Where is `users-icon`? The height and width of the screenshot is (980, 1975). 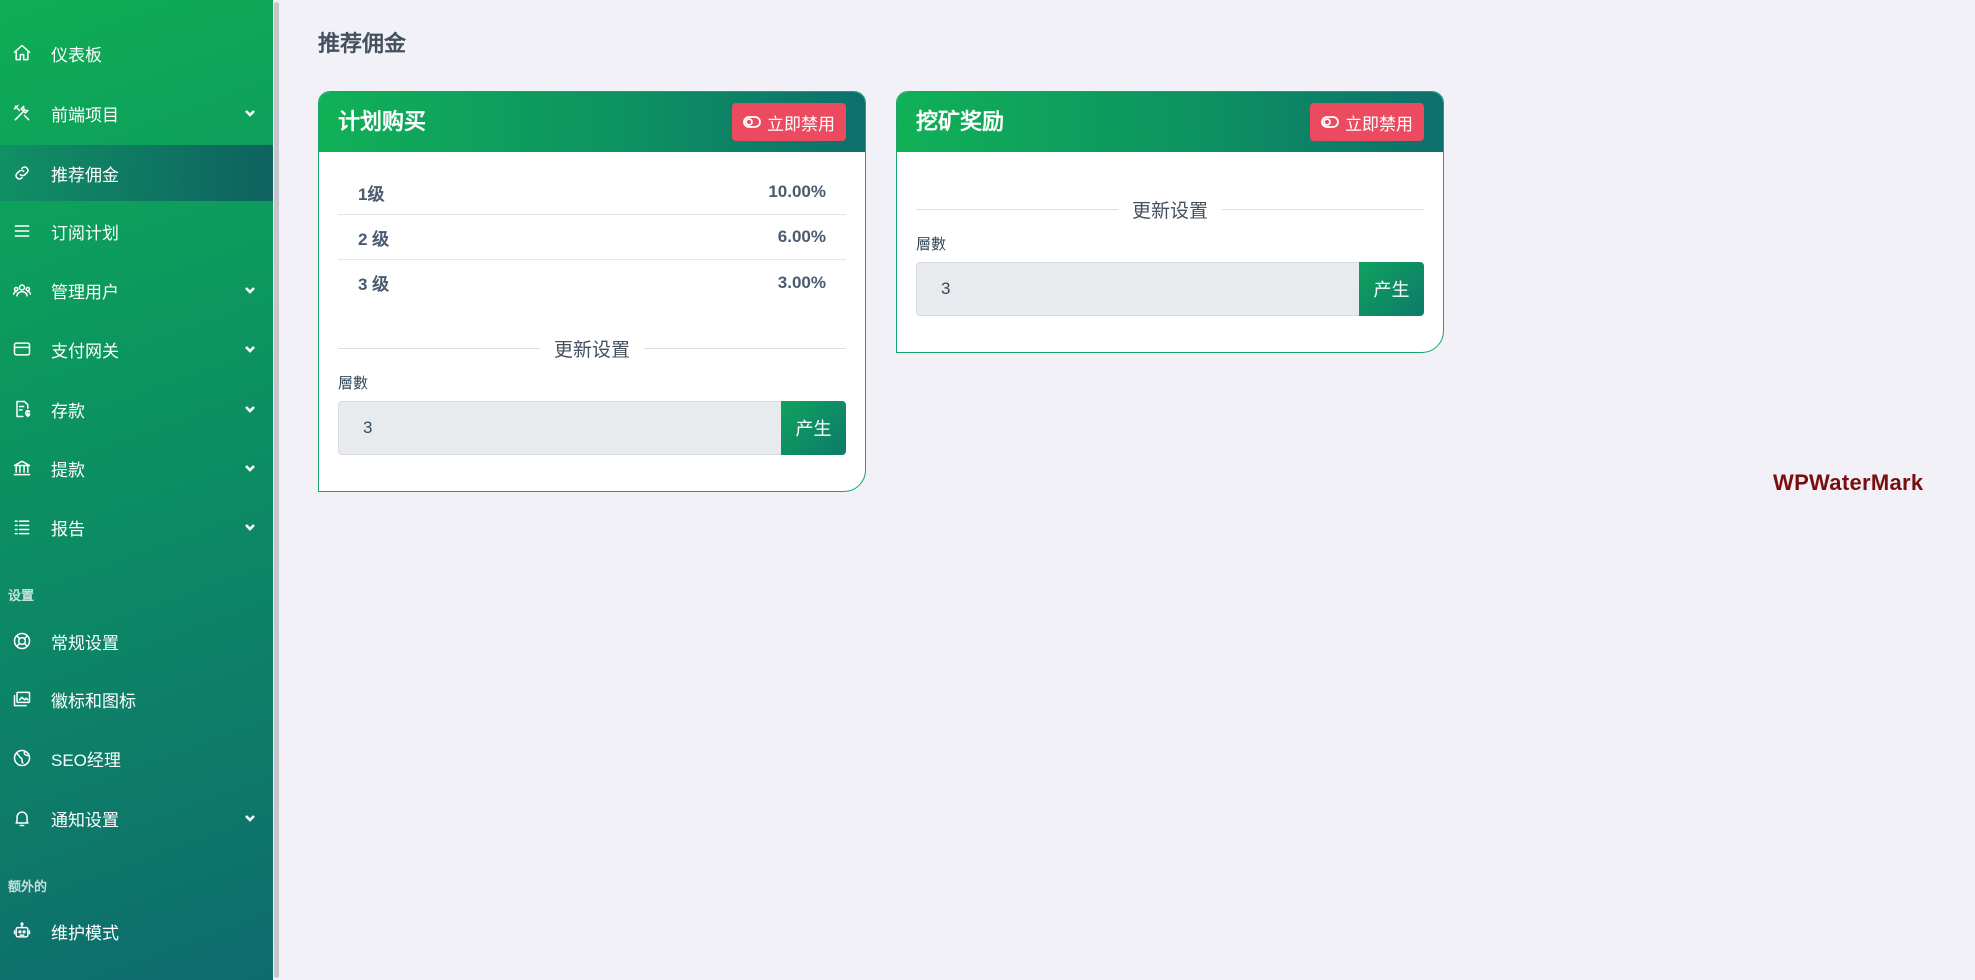
users-icon is located at coordinates (22, 290).